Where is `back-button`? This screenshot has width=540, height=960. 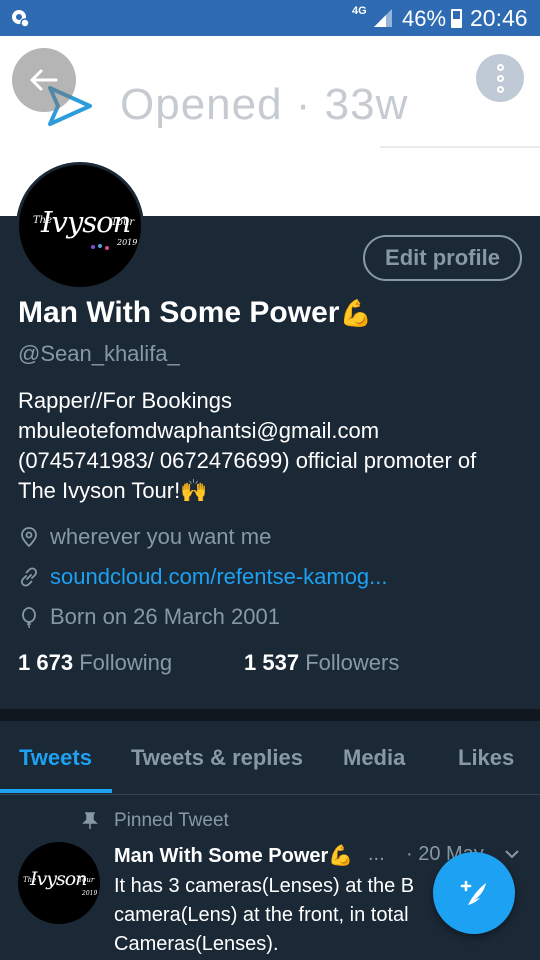 back-button is located at coordinates (44, 80).